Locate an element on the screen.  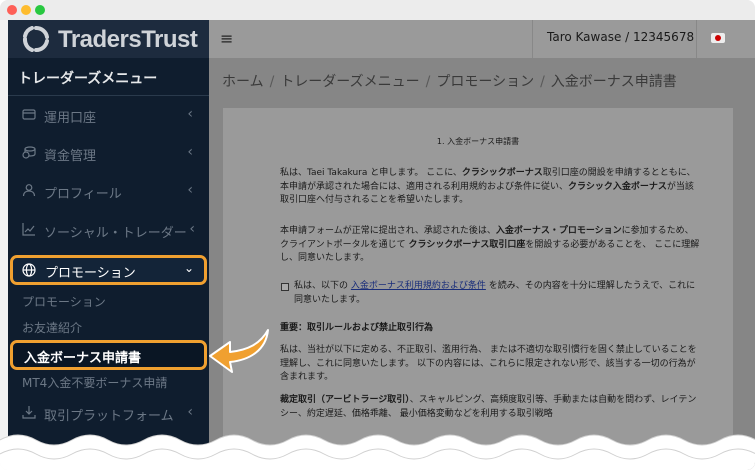
coins-icon is located at coordinates (29, 152).